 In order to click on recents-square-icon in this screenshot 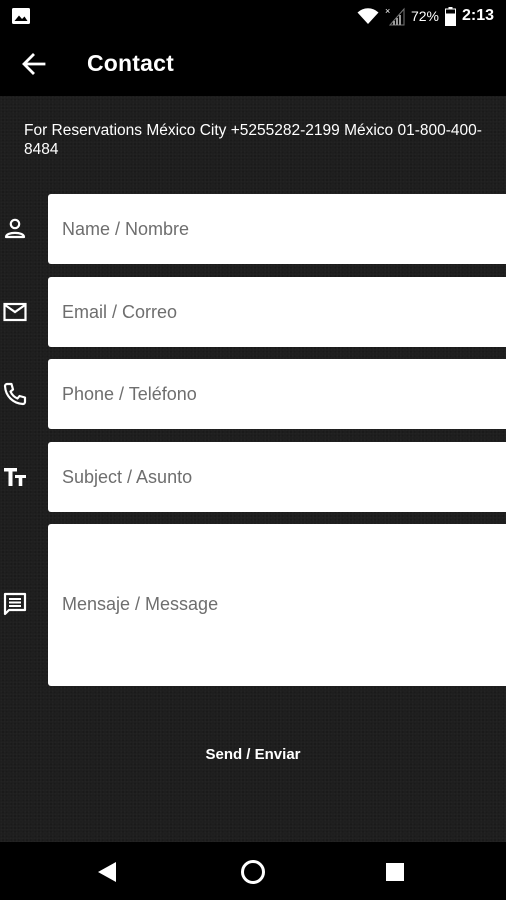, I will do `click(395, 872)`.